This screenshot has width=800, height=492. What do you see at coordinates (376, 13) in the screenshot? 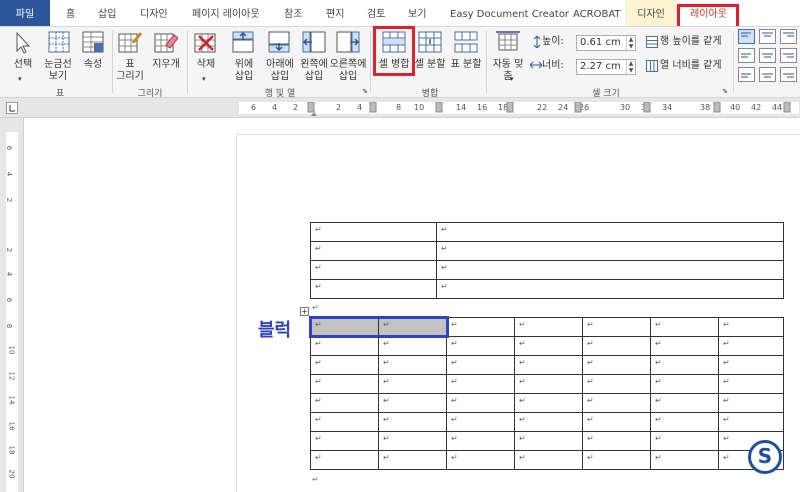
I see `tab-review: 검토` at bounding box center [376, 13].